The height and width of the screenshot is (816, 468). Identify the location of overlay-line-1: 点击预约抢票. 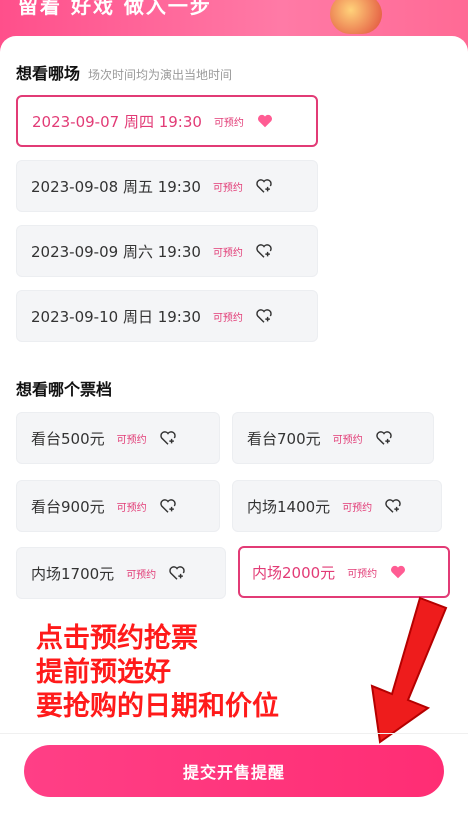
(117, 638).